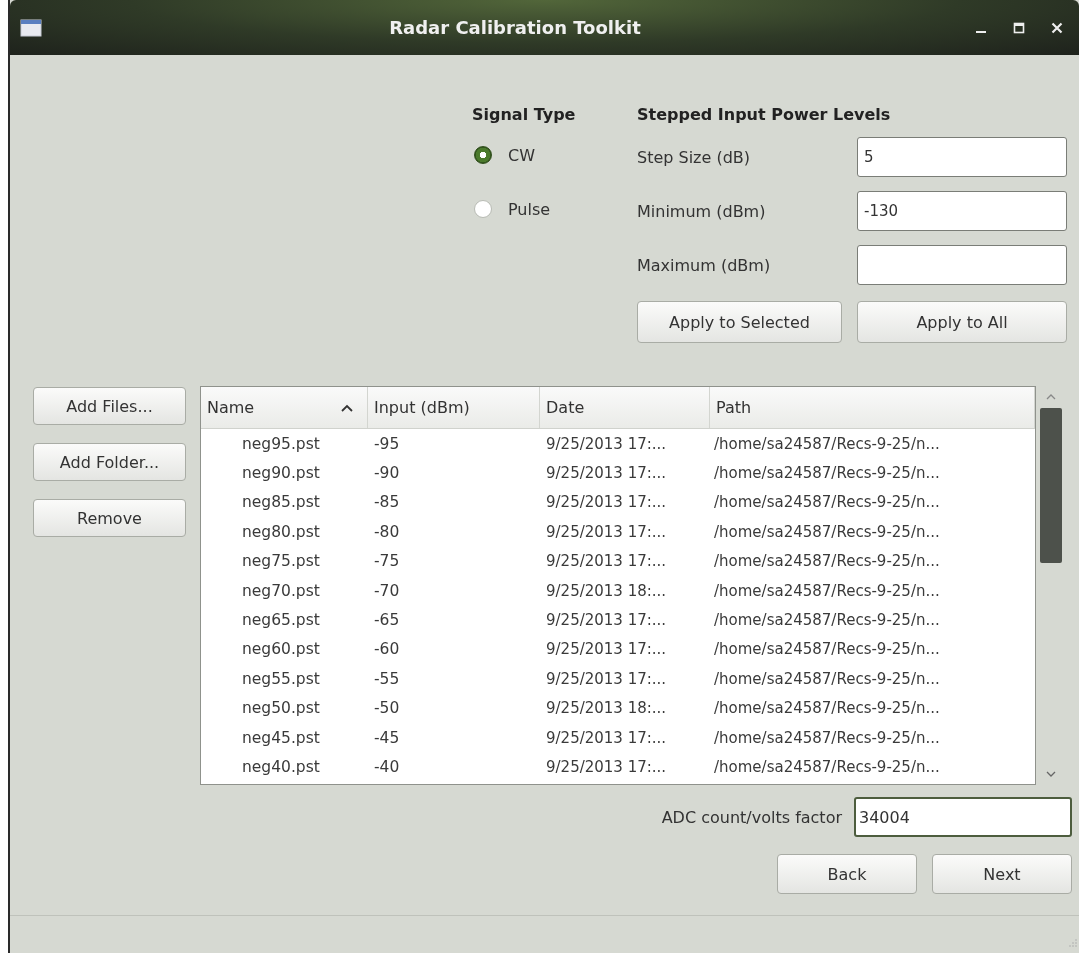 The height and width of the screenshot is (953, 1079). What do you see at coordinates (454, 407) in the screenshot?
I see `column-header: Input (dBm)` at bounding box center [454, 407].